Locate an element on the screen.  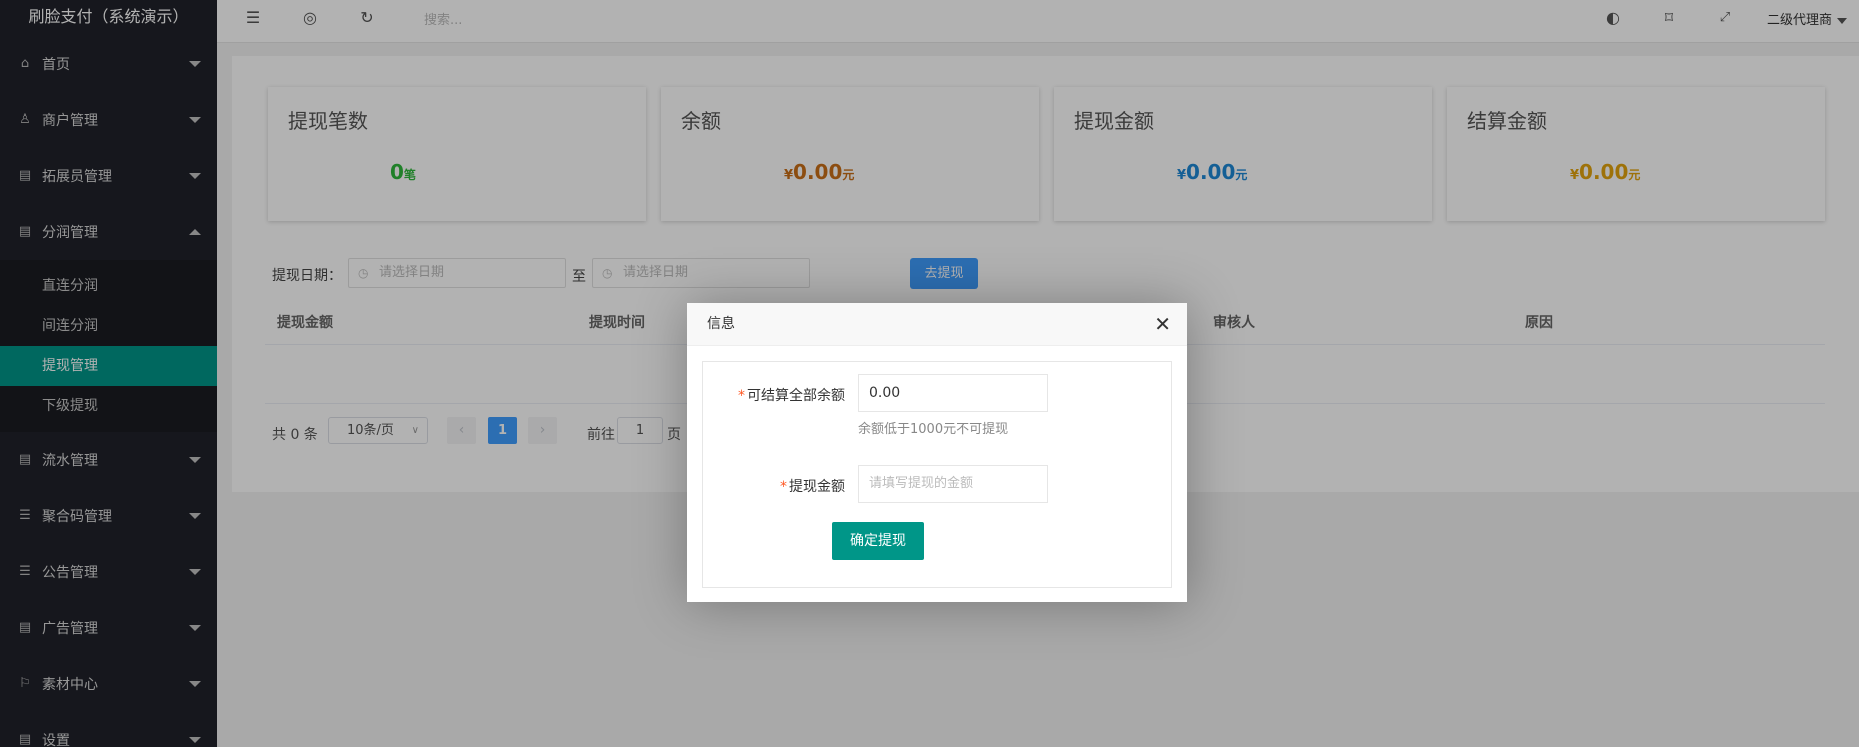
amount-label: * 提现金额 is located at coordinates (812, 487).